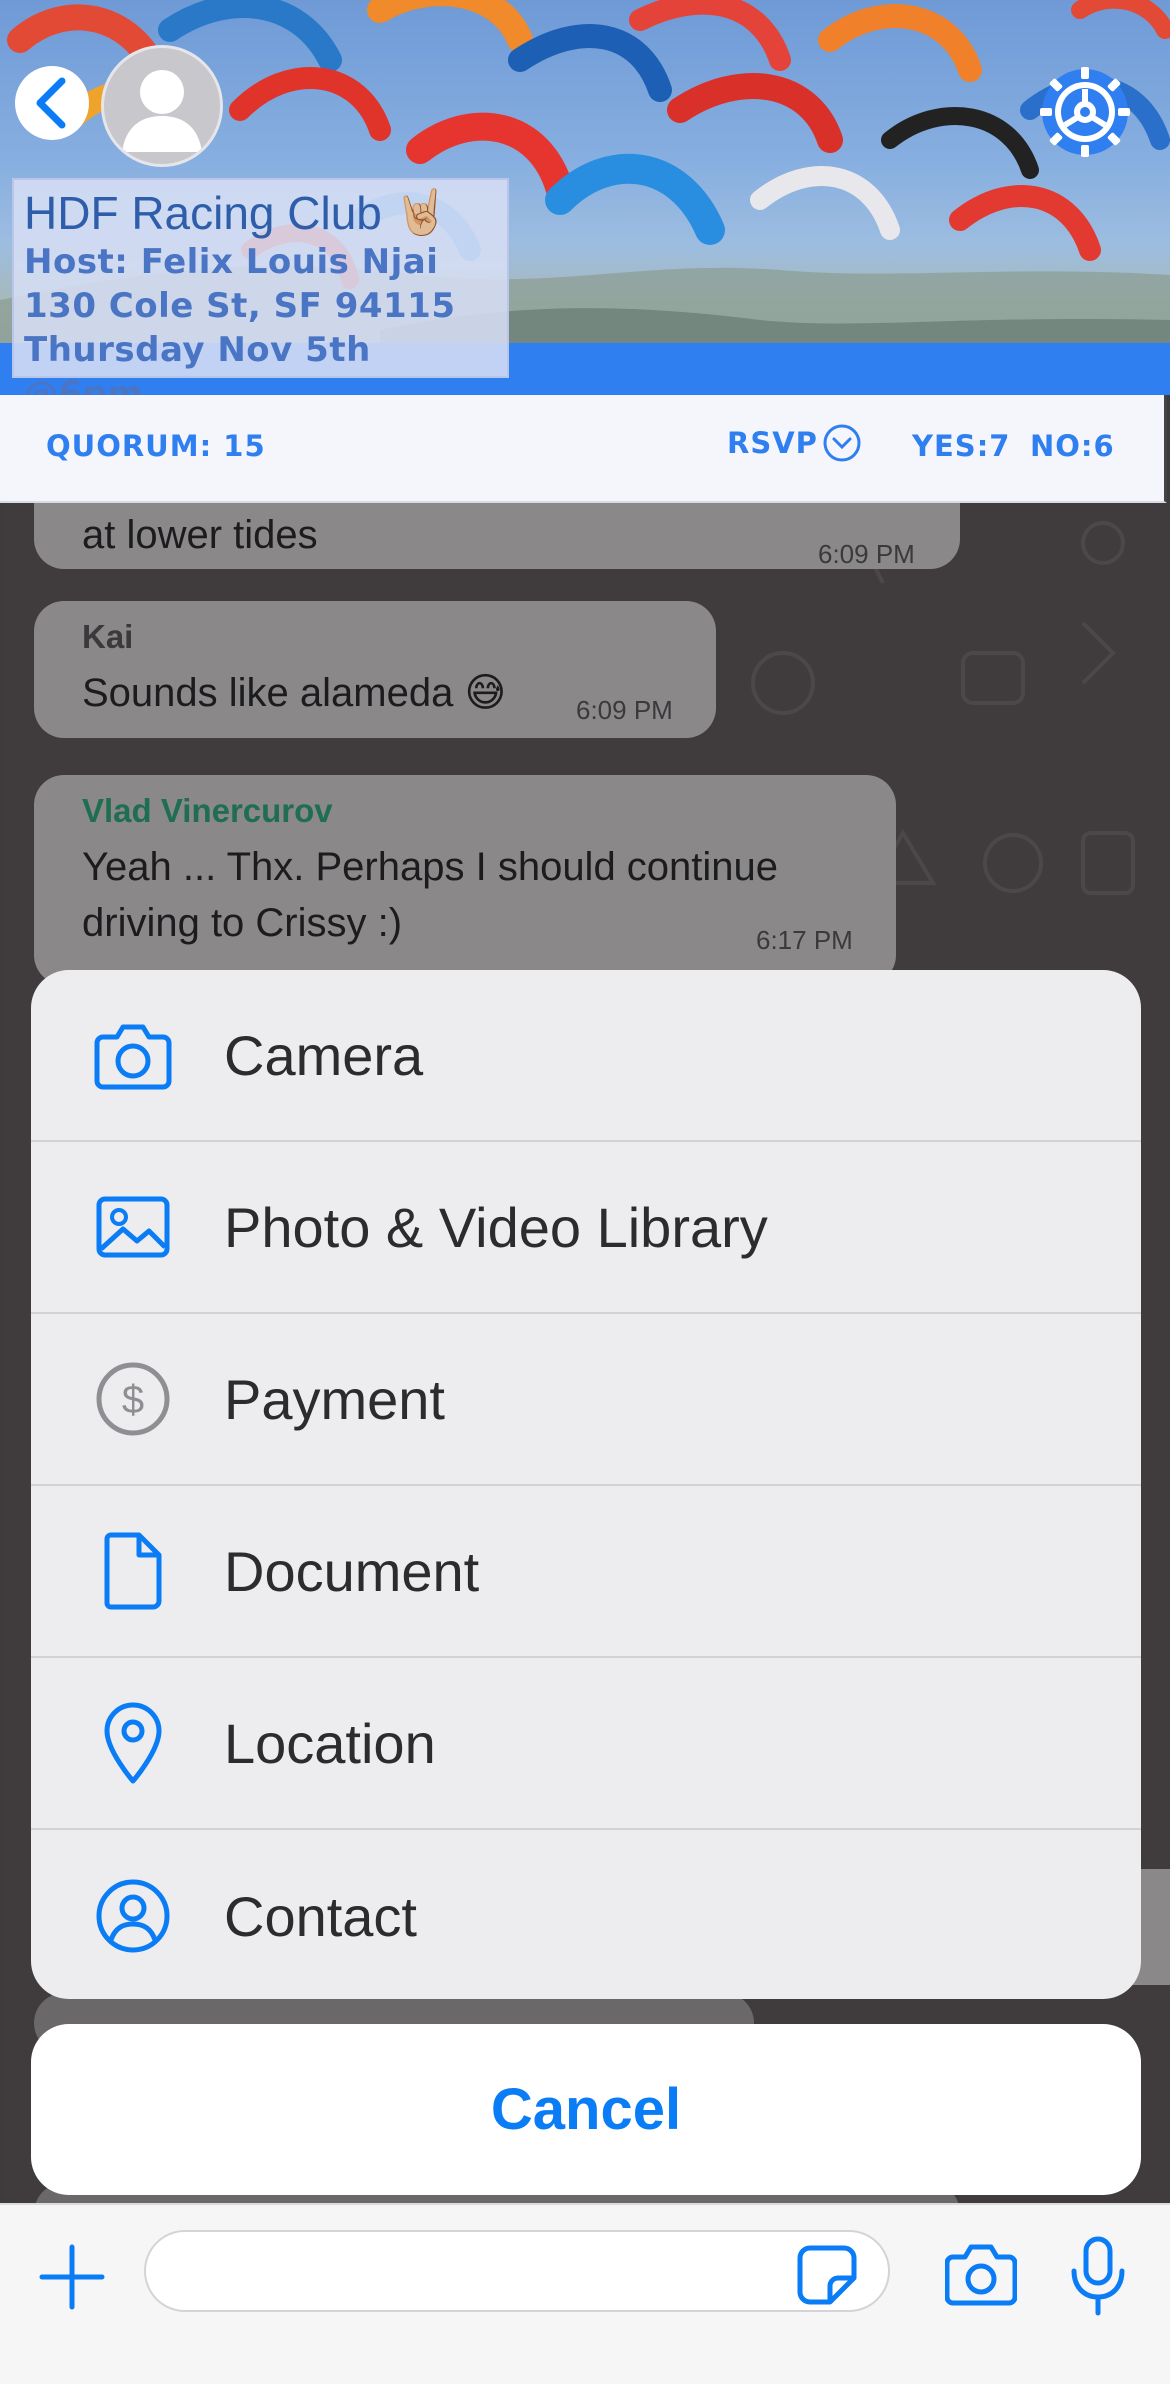  Describe the element at coordinates (231, 262) in the screenshot. I see `event-host: Host: Felix Louis Njai` at that location.